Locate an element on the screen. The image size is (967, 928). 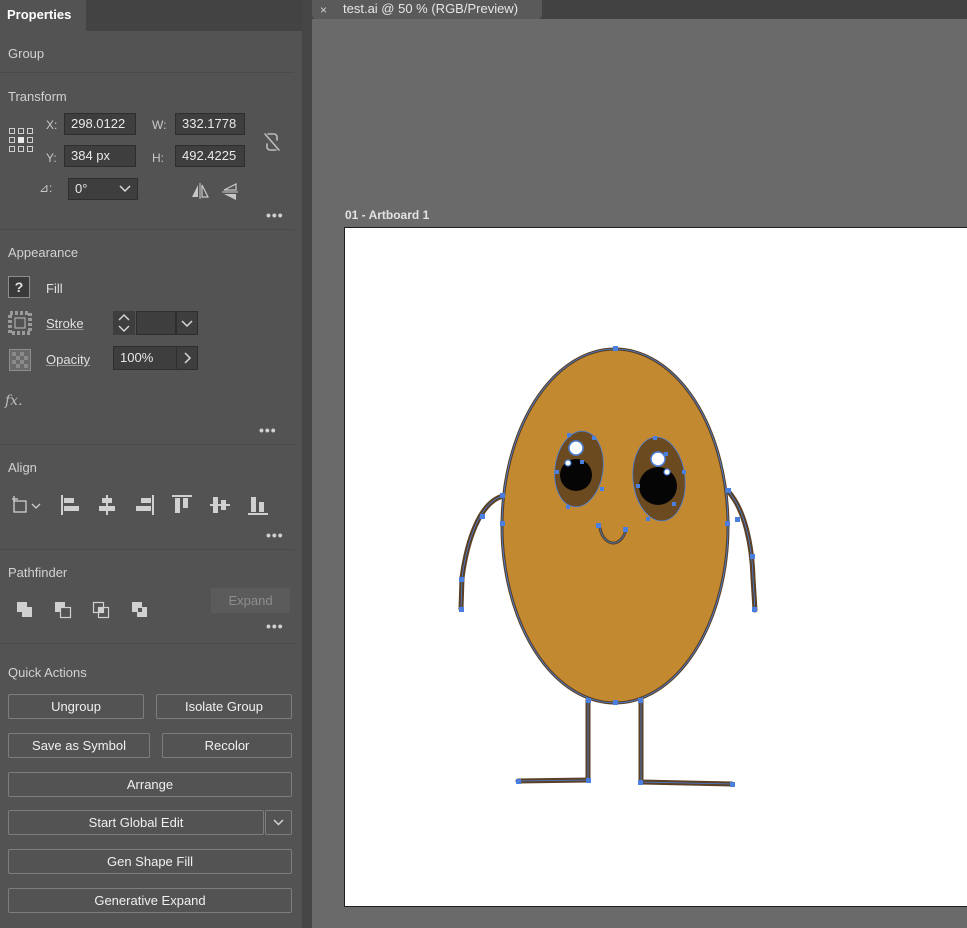
width-input: 332.1778 is located at coordinates (210, 124).